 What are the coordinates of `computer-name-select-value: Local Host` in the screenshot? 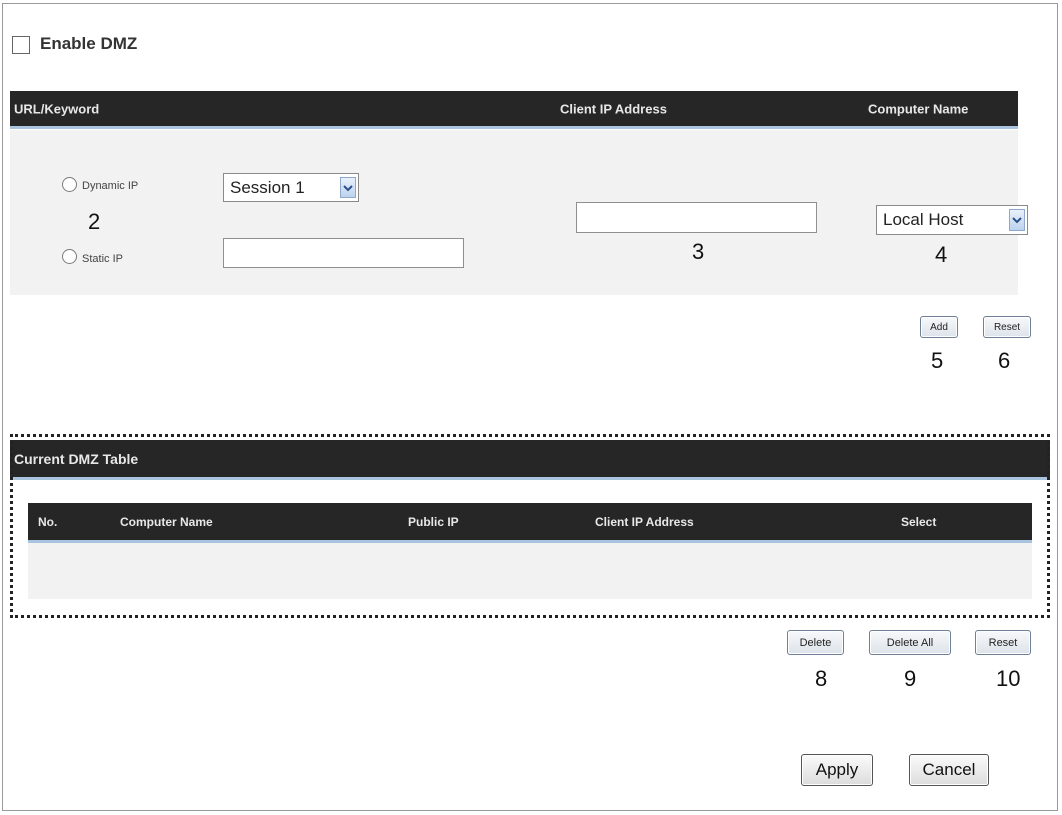 It's located at (923, 219).